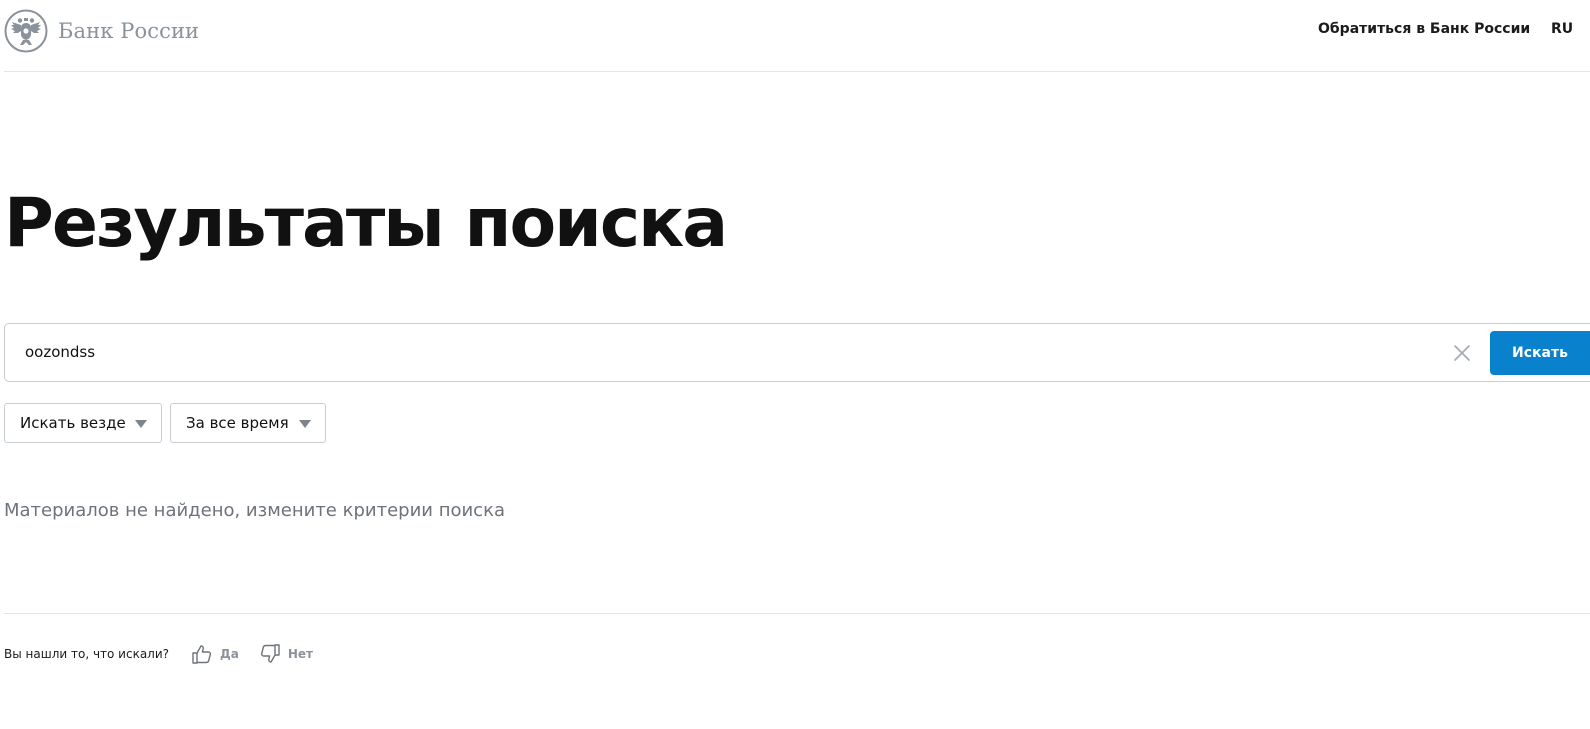 Image resolution: width=1590 pixels, height=729 pixels. I want to click on feedback-question: Вы нашли то, что искали?, so click(87, 654).